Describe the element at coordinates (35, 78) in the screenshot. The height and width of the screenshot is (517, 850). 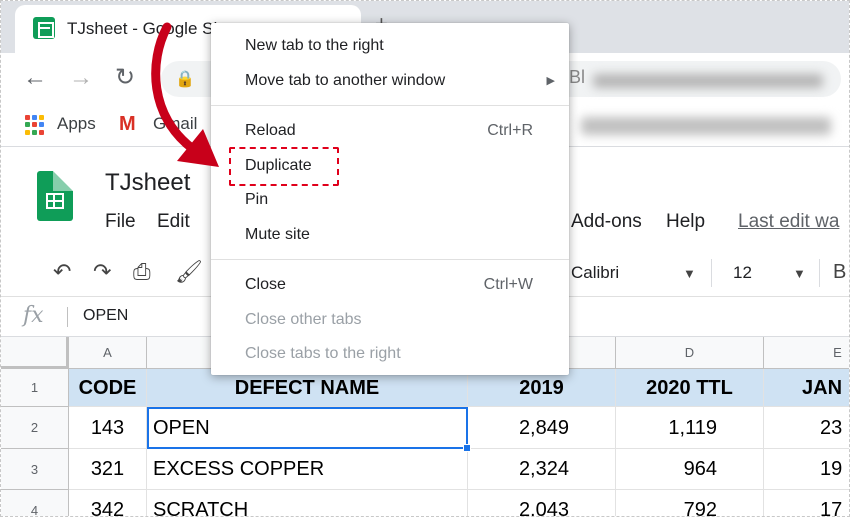
I see `back-icon: ←` at that location.